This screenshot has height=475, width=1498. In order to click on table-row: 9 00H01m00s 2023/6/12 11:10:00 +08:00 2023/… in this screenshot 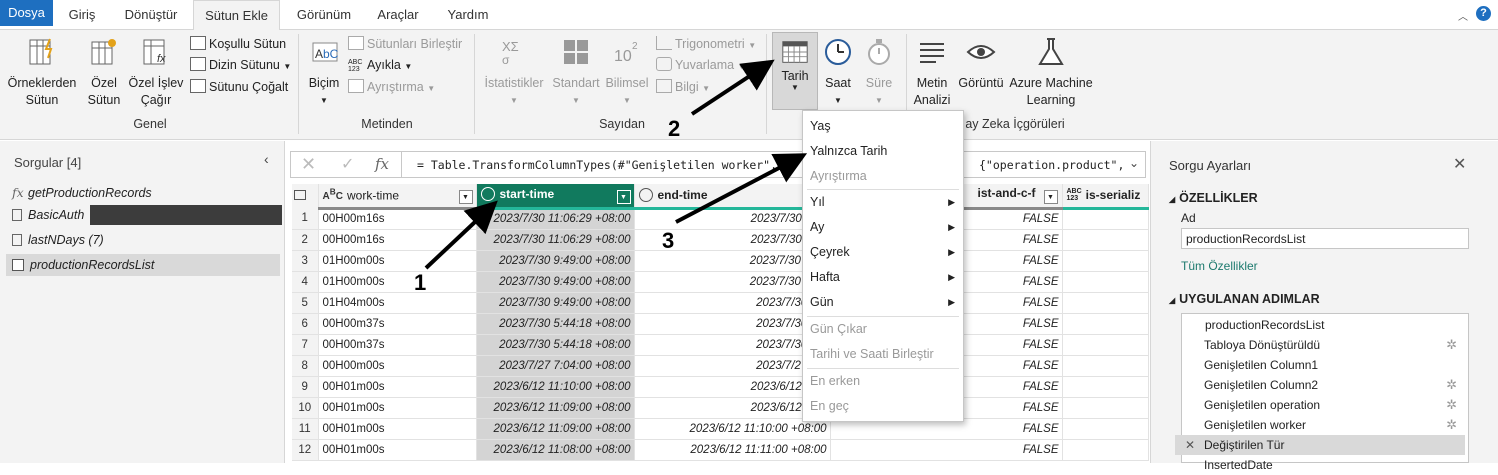, I will do `click(720, 387)`.